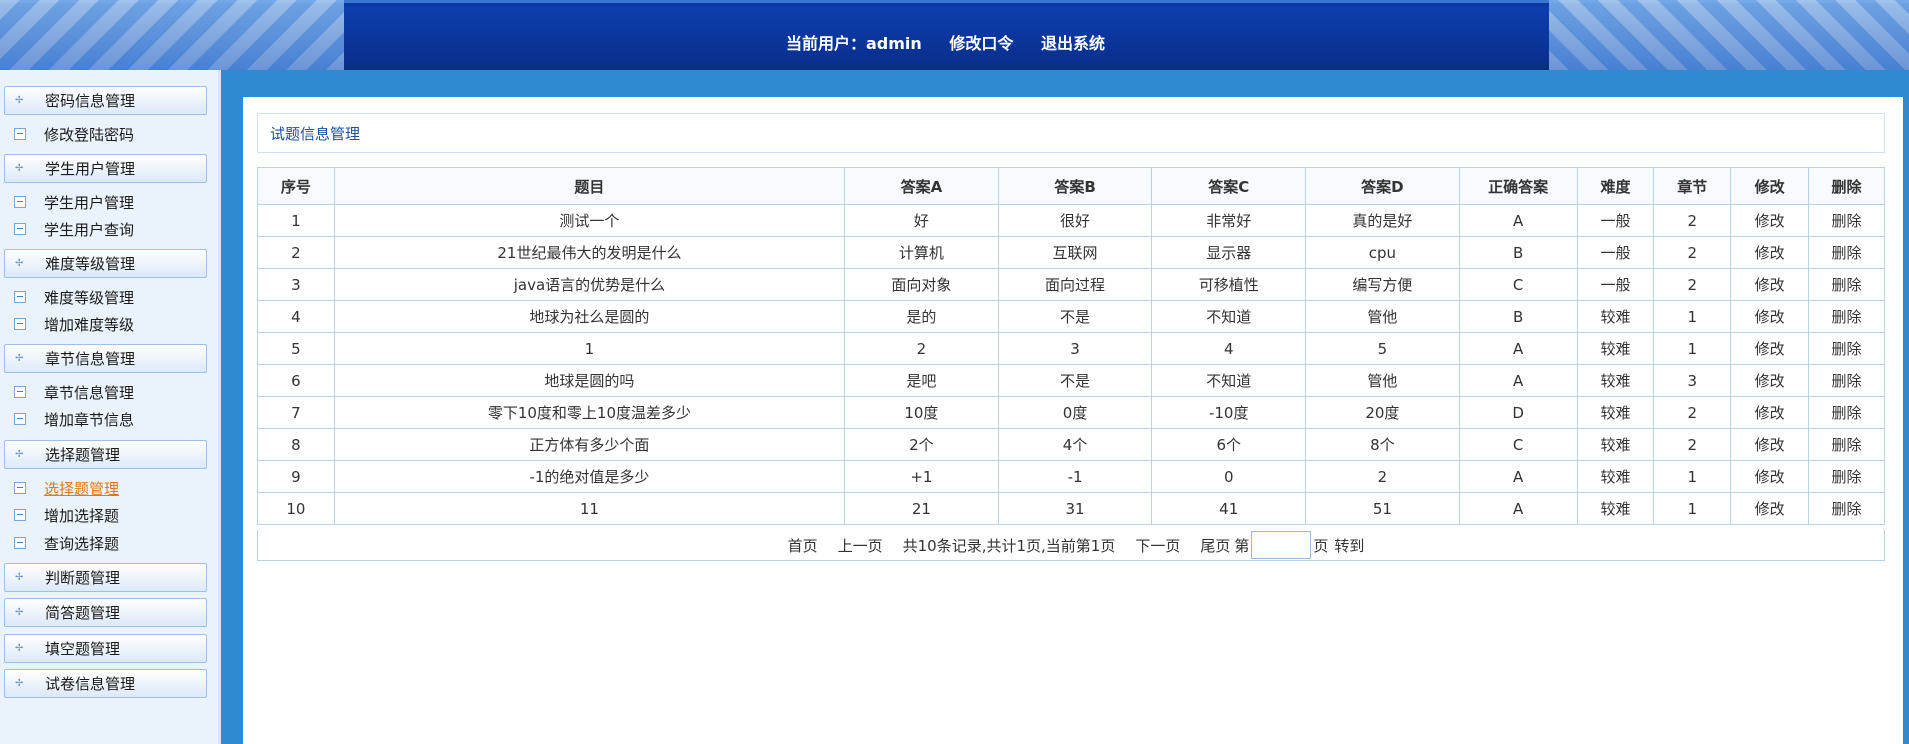  What do you see at coordinates (589, 316) in the screenshot?
I see `cell-question: 地球为社么是圆的` at bounding box center [589, 316].